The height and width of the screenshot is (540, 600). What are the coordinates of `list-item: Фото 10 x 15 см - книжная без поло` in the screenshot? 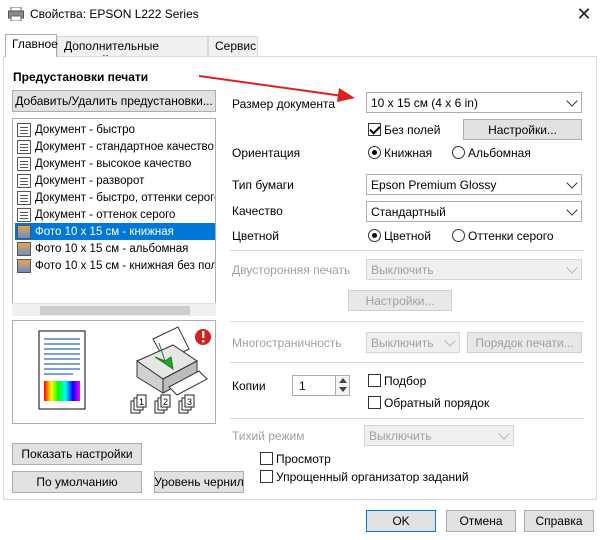 It's located at (115, 265).